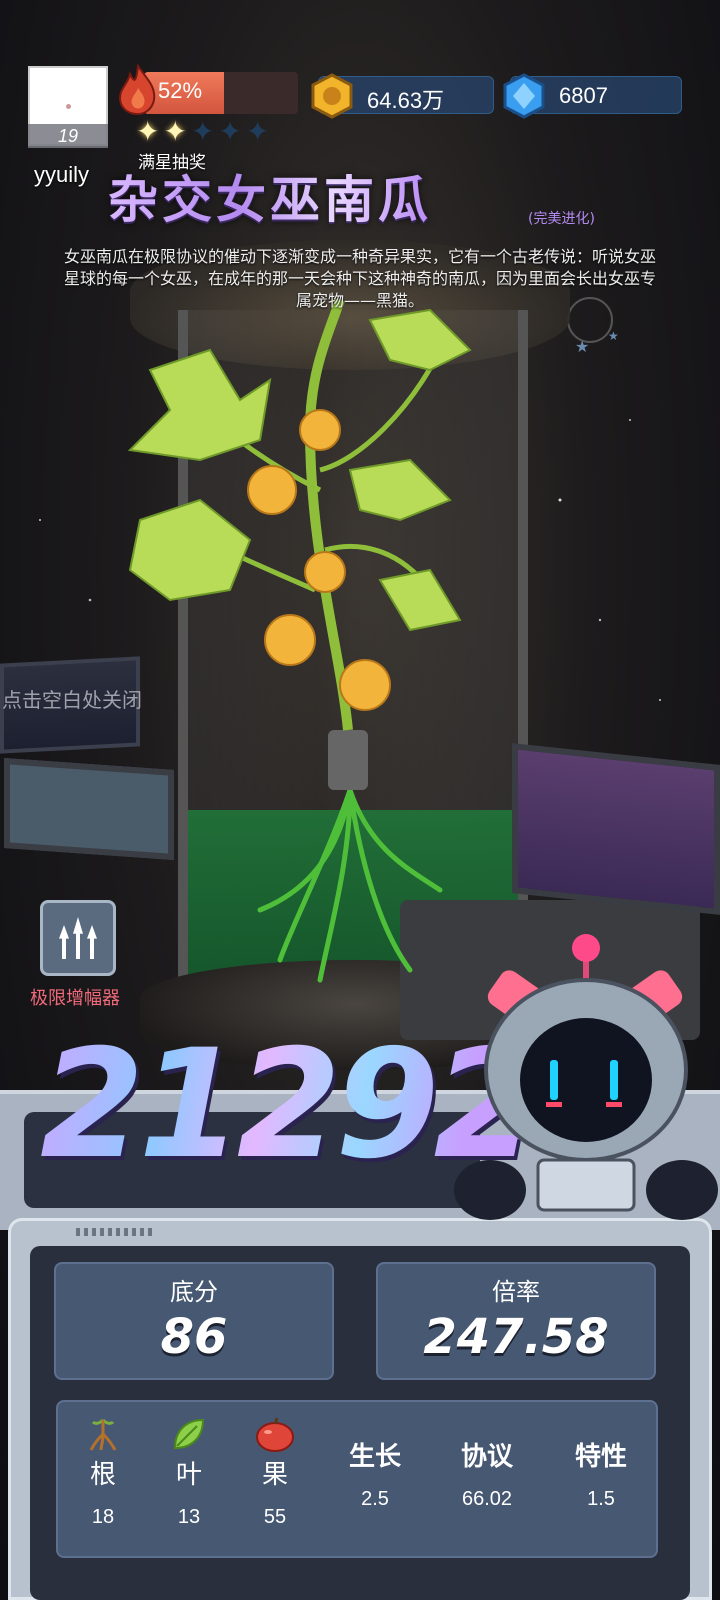 The image size is (720, 1600). I want to click on multiplier-value: 247.58, so click(516, 1337).